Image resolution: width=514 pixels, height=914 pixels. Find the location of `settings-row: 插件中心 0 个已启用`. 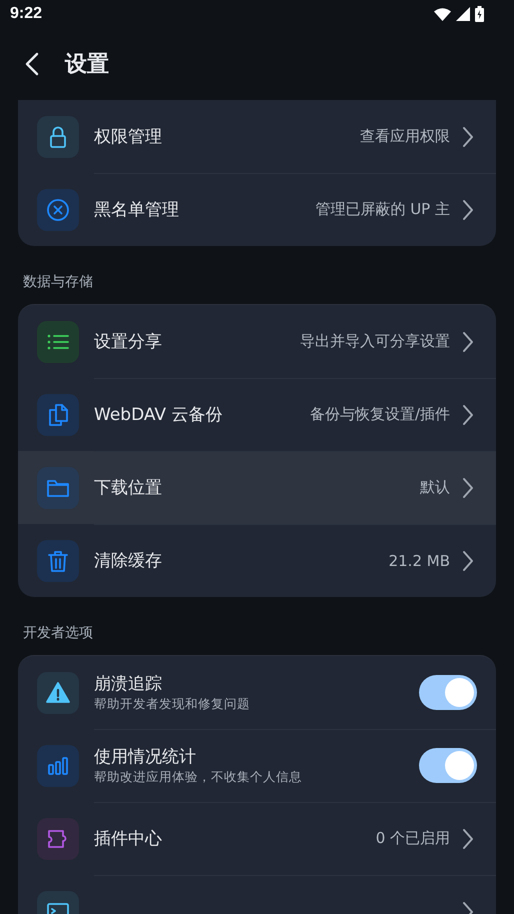

settings-row: 插件中心 0 个已启用 is located at coordinates (257, 838).